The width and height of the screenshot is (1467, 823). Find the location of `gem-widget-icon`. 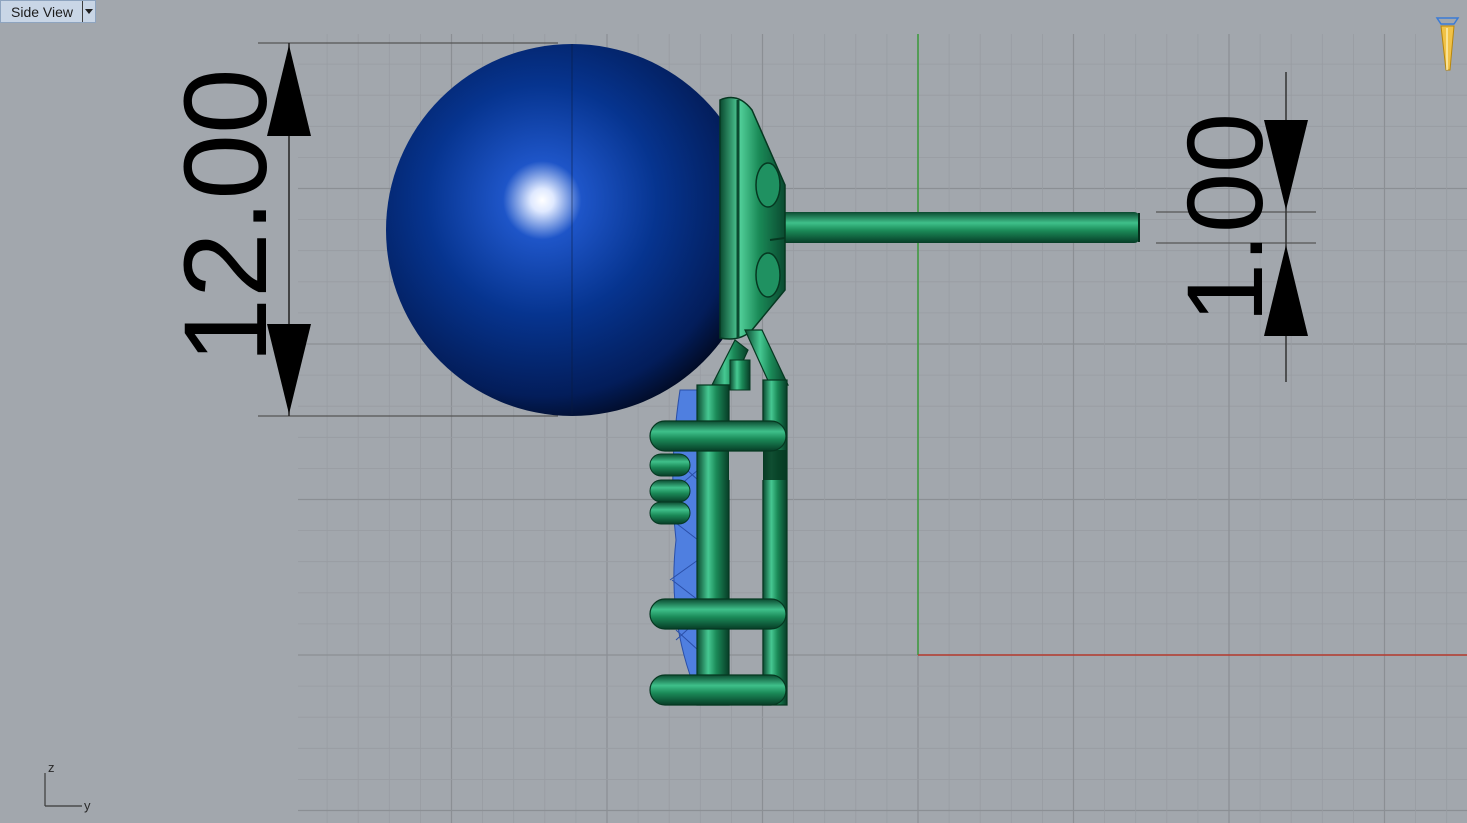

gem-widget-icon is located at coordinates (1447, 44).